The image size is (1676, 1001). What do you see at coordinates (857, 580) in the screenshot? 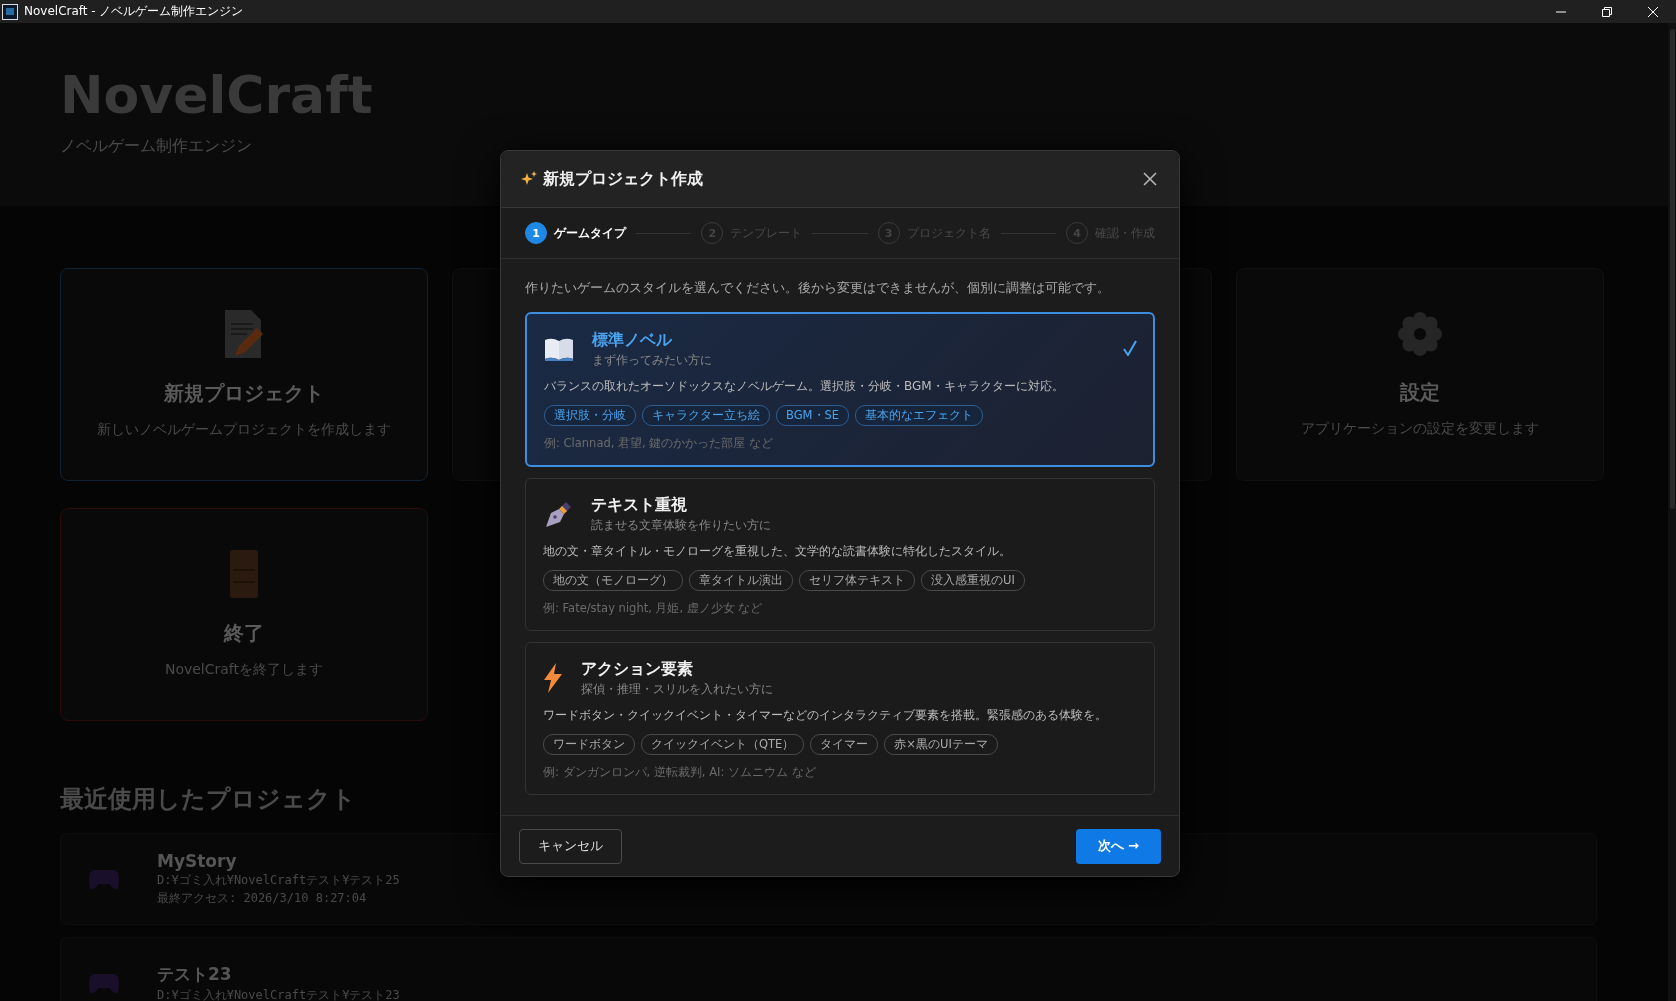
I see `feature-tag: セリフ体テキスト` at bounding box center [857, 580].